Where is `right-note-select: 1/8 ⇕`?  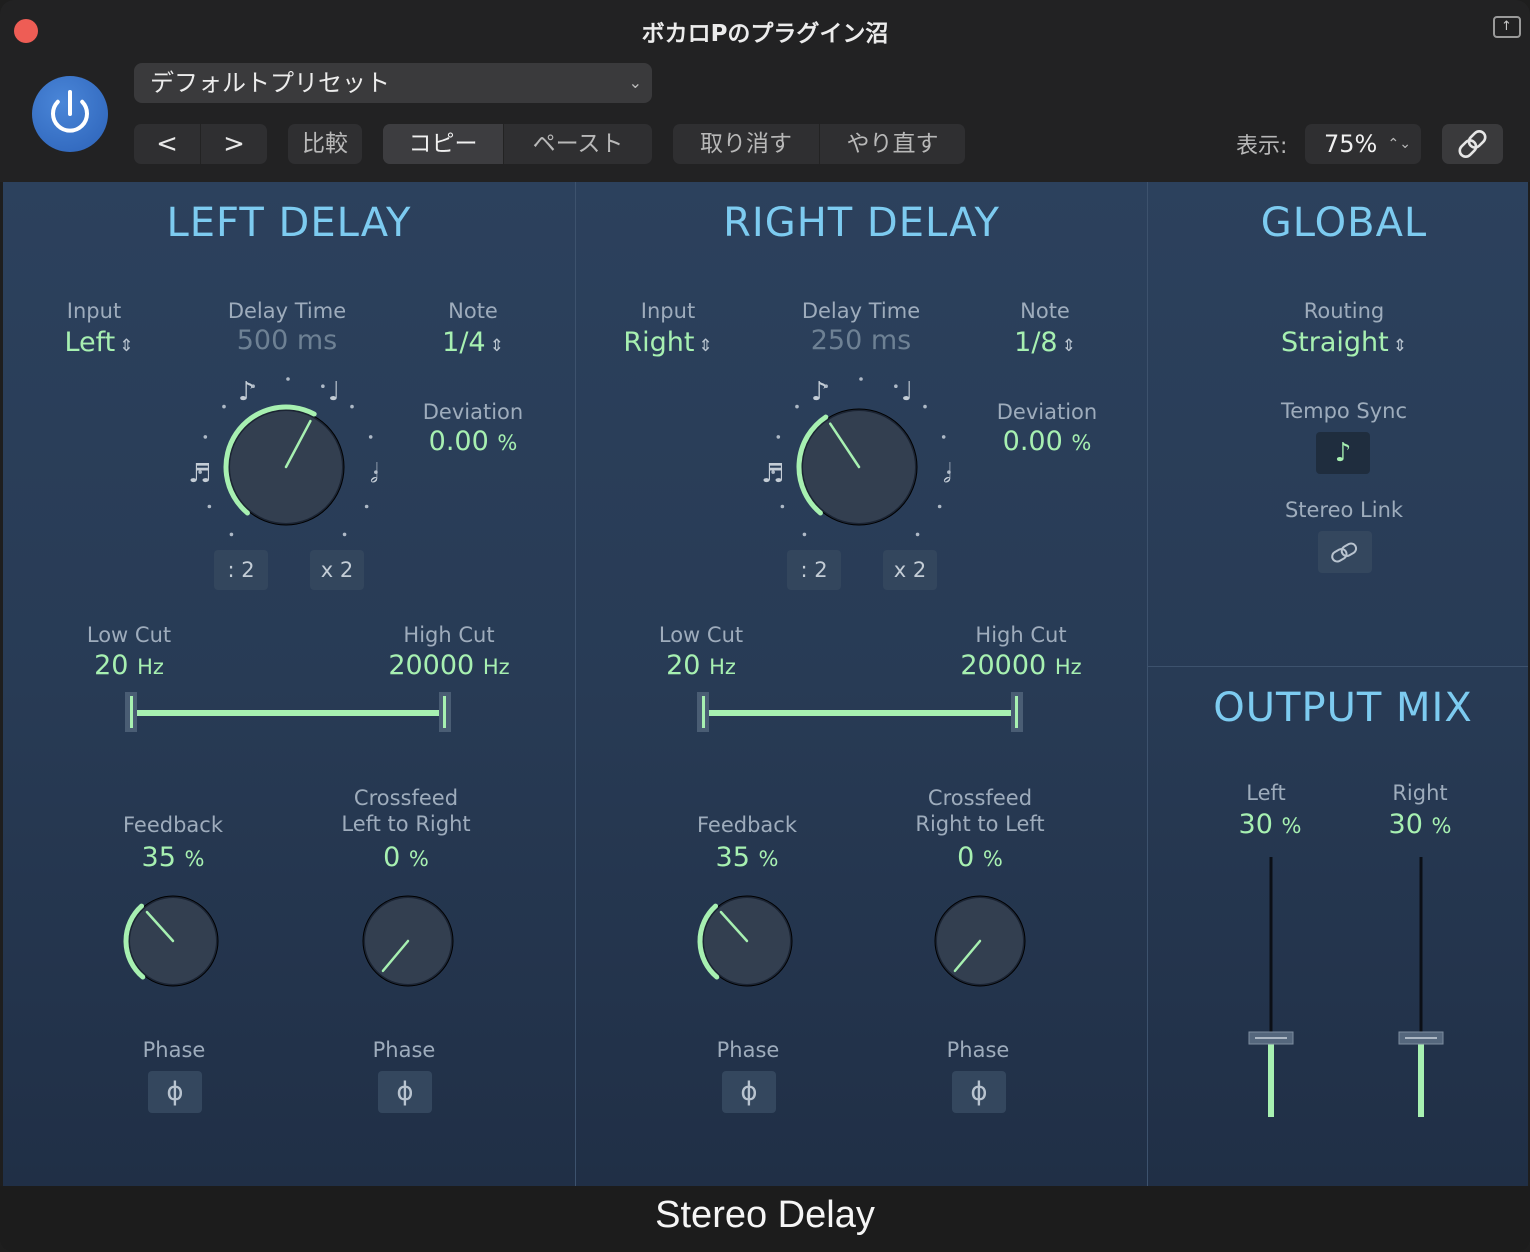
right-note-select: 1/8 ⇕ is located at coordinates (1045, 342).